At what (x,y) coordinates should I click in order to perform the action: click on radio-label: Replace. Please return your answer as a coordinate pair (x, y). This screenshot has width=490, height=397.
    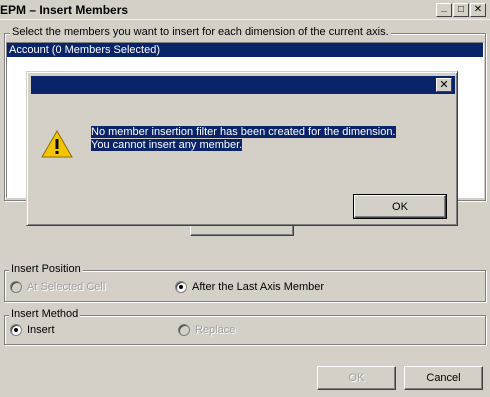
    Looking at the image, I should click on (215, 330).